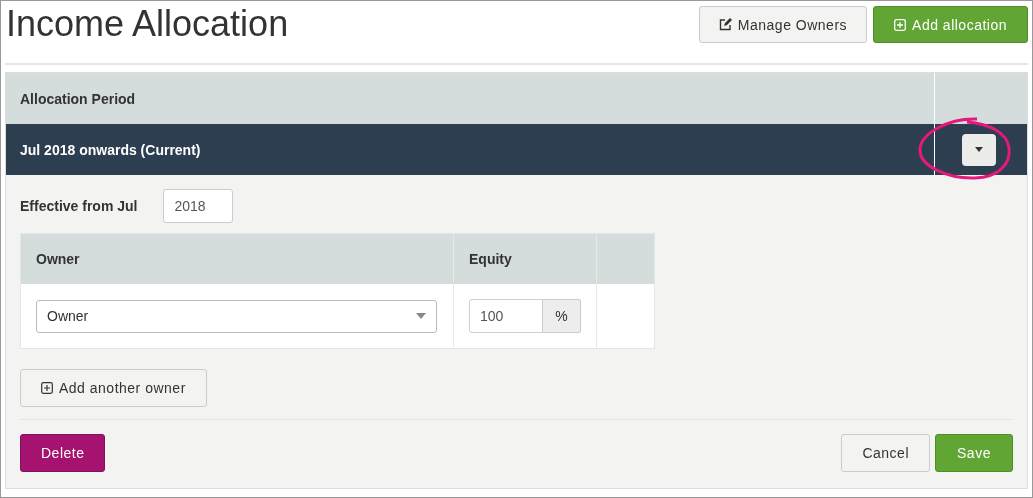 This screenshot has width=1033, height=498. I want to click on header-button: Manage Owners, so click(783, 24).